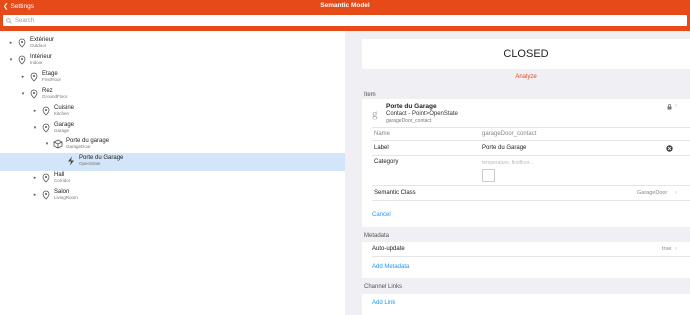 The image size is (690, 315). Describe the element at coordinates (390, 267) in the screenshot. I see `add-metadata-button: Add Metadata` at that location.